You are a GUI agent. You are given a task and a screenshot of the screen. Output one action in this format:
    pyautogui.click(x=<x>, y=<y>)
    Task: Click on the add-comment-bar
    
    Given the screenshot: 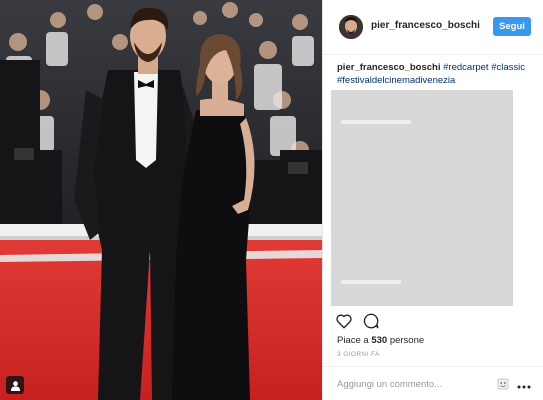 What is the action you would take?
    pyautogui.click(x=433, y=383)
    